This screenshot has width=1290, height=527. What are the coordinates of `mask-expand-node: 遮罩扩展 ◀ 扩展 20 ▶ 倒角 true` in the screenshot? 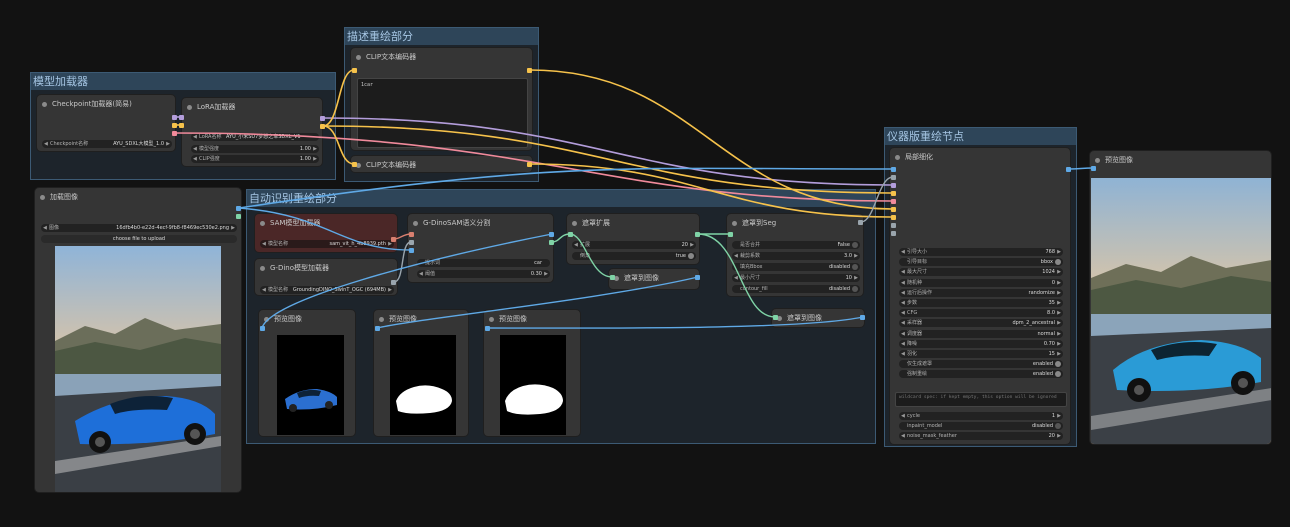 It's located at (633, 239).